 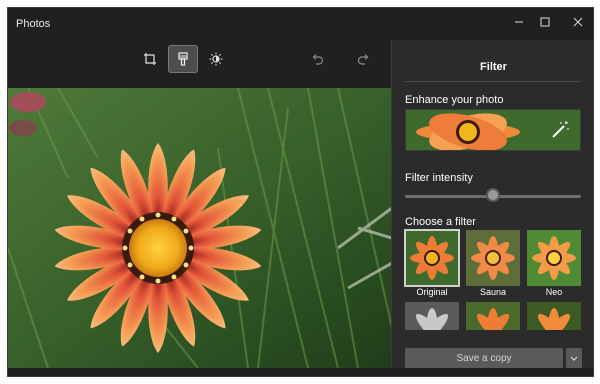 I want to click on filter-label: Original, so click(x=432, y=292).